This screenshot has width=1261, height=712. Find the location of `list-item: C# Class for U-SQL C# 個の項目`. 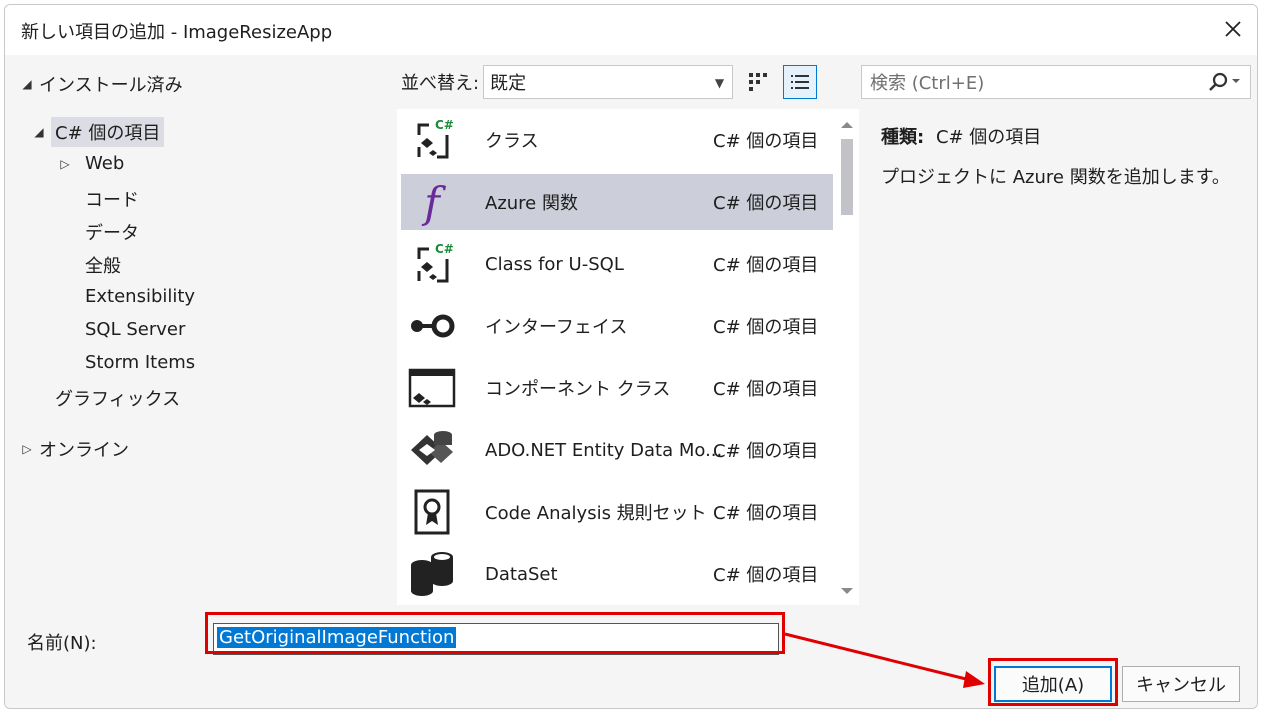

list-item: C# Class for U-SQL C# 個の項目 is located at coordinates (617, 264).